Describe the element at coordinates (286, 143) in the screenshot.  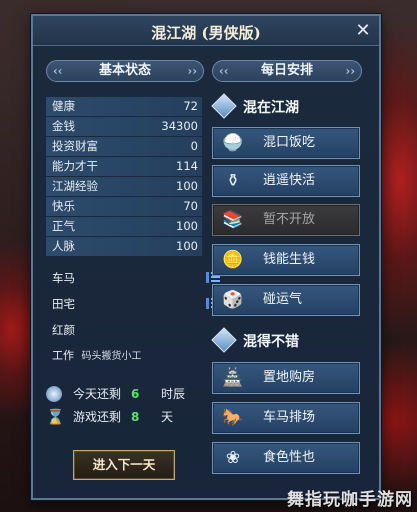
I see `action-button-eat: 🍚 混口饭吃` at that location.